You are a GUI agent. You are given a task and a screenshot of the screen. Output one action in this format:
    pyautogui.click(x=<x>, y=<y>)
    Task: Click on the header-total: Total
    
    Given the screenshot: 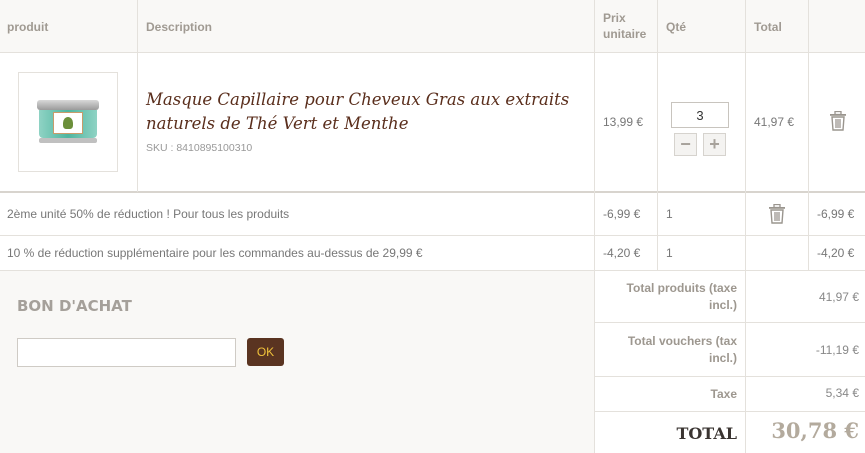 What is the action you would take?
    pyautogui.click(x=768, y=27)
    